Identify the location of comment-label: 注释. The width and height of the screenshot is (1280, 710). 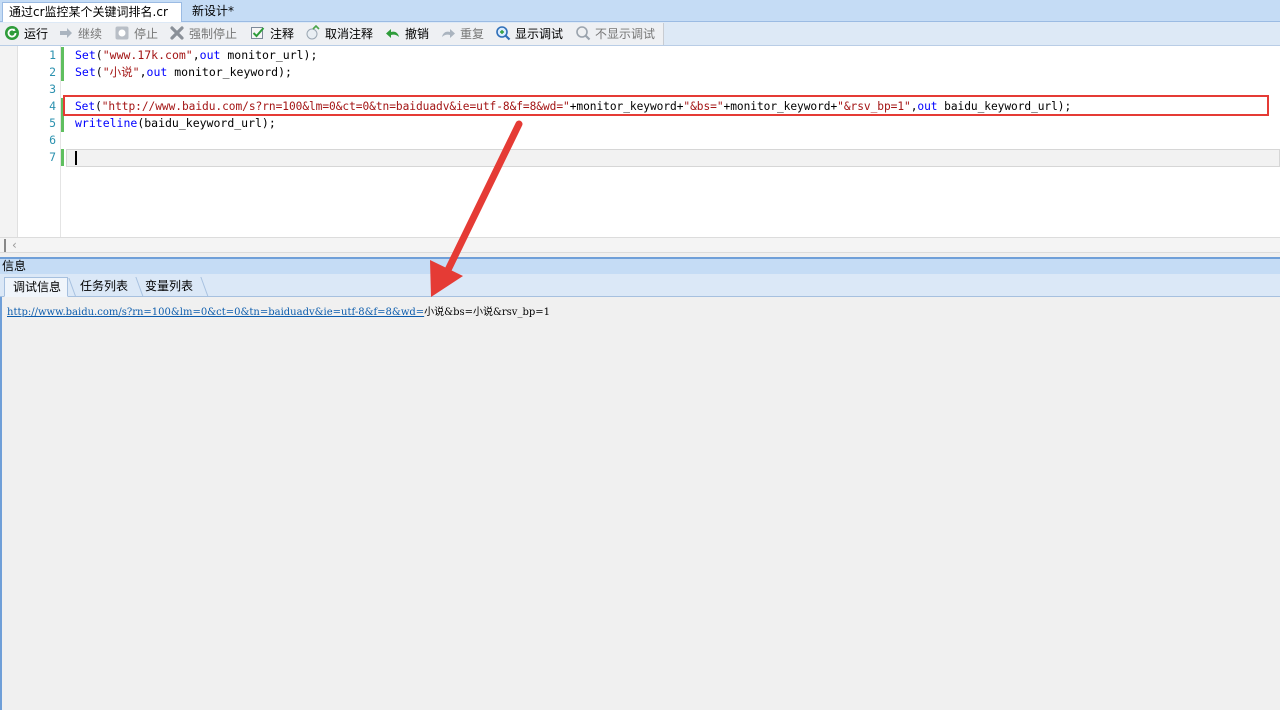
(282, 33).